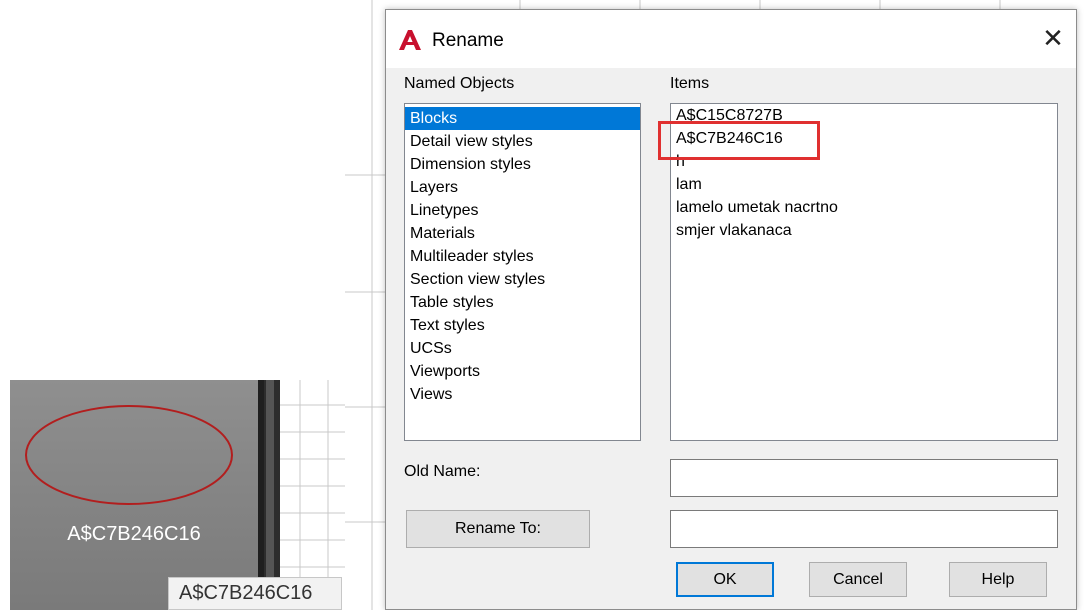  Describe the element at coordinates (864, 115) in the screenshot. I see `block-item: A$C15C8727B` at that location.